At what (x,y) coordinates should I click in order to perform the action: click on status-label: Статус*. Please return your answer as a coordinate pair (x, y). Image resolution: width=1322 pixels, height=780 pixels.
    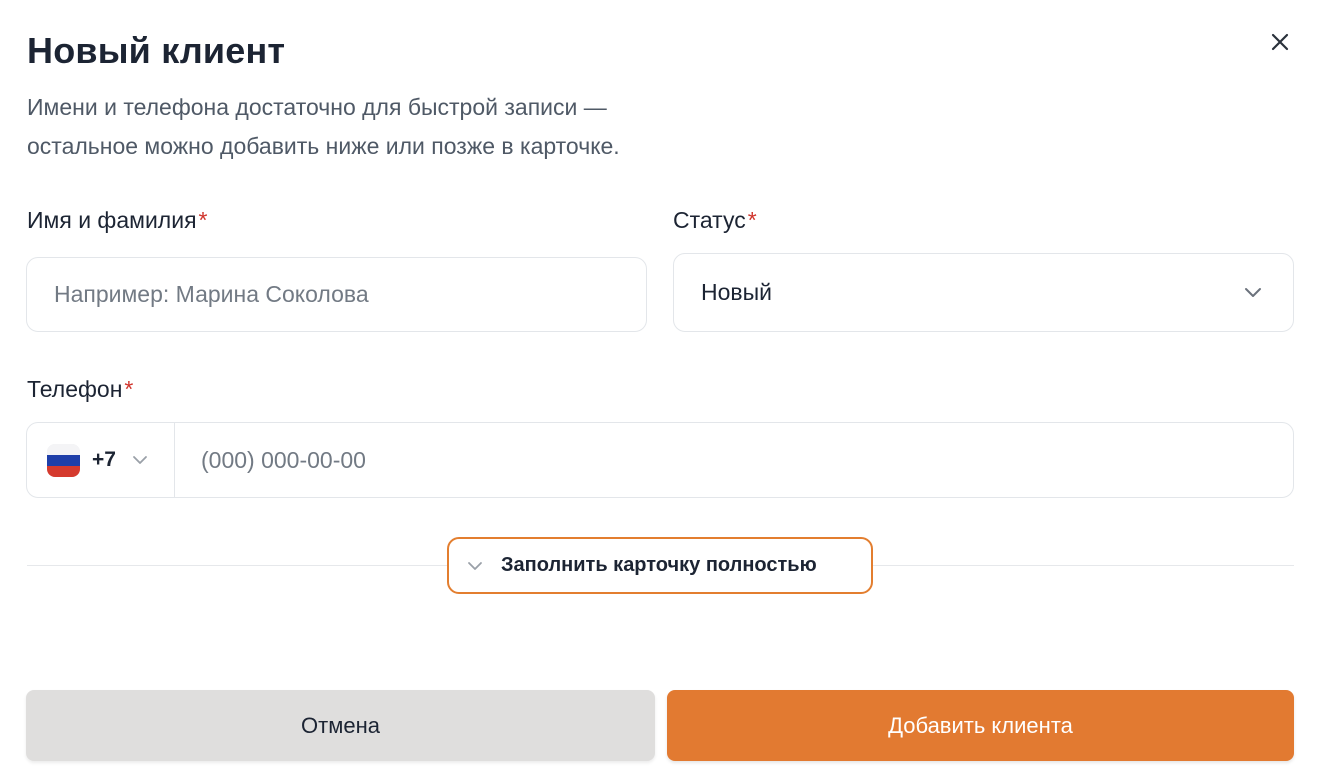
    Looking at the image, I should click on (715, 220).